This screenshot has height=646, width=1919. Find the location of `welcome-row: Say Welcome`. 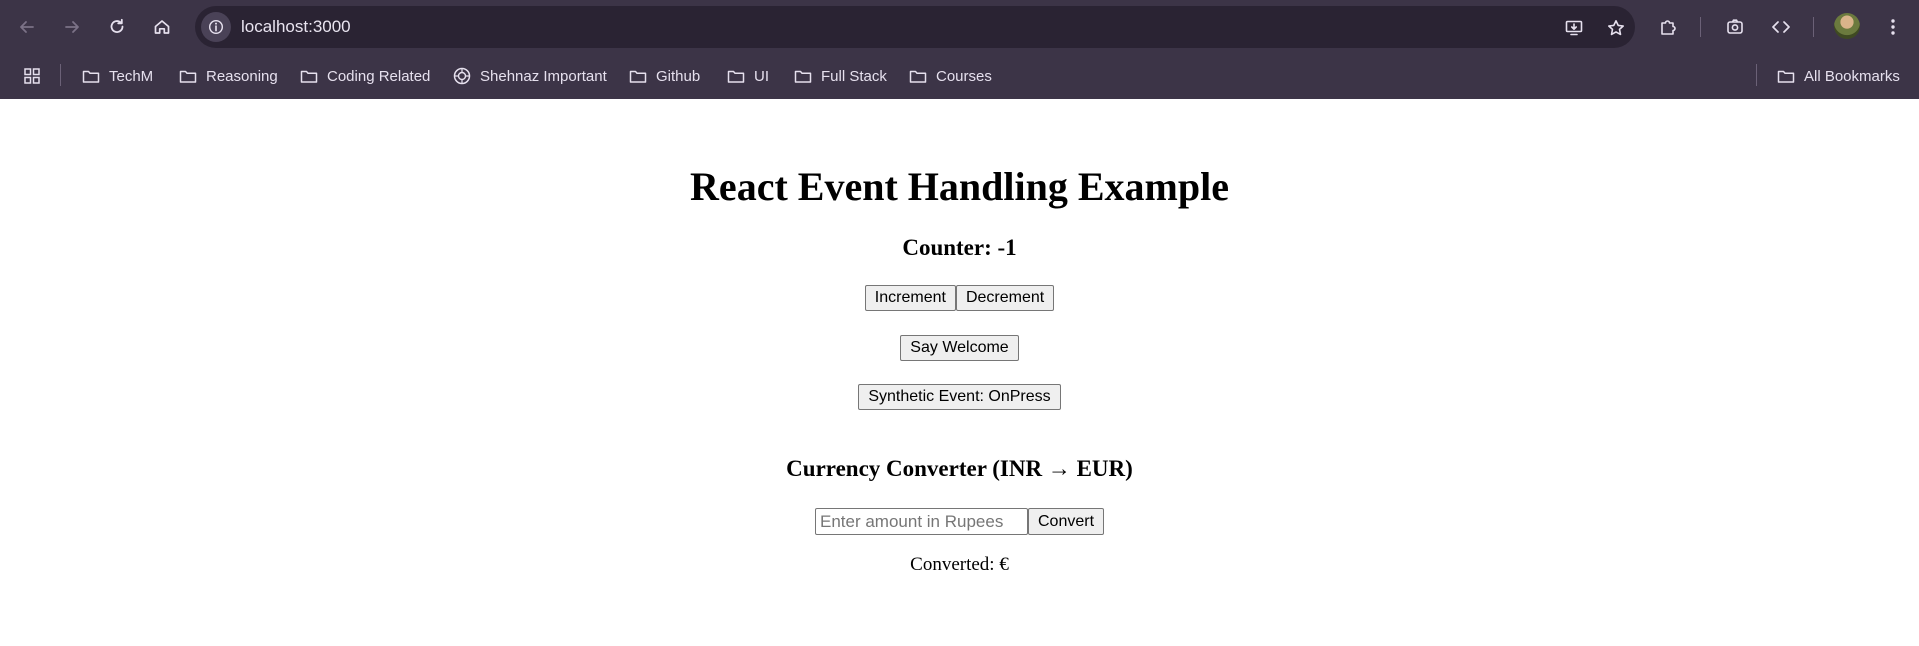

welcome-row: Say Welcome is located at coordinates (959, 348).